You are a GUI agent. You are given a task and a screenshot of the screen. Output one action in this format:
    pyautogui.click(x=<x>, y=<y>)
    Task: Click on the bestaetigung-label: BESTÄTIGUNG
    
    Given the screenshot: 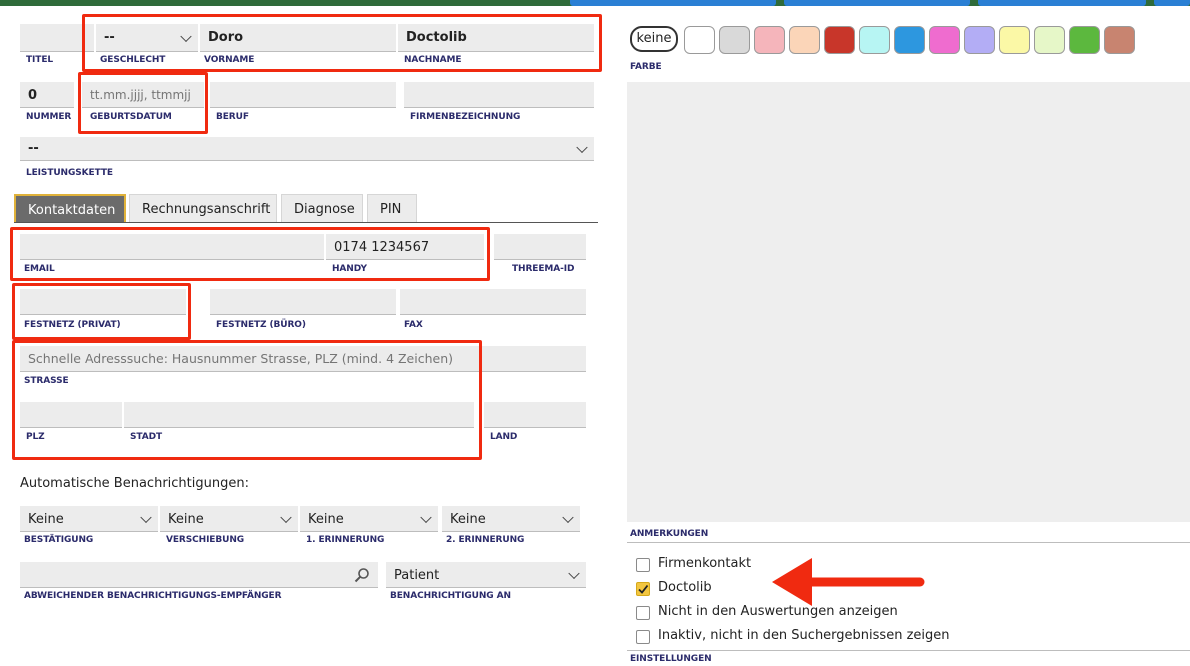 What is the action you would take?
    pyautogui.click(x=59, y=540)
    